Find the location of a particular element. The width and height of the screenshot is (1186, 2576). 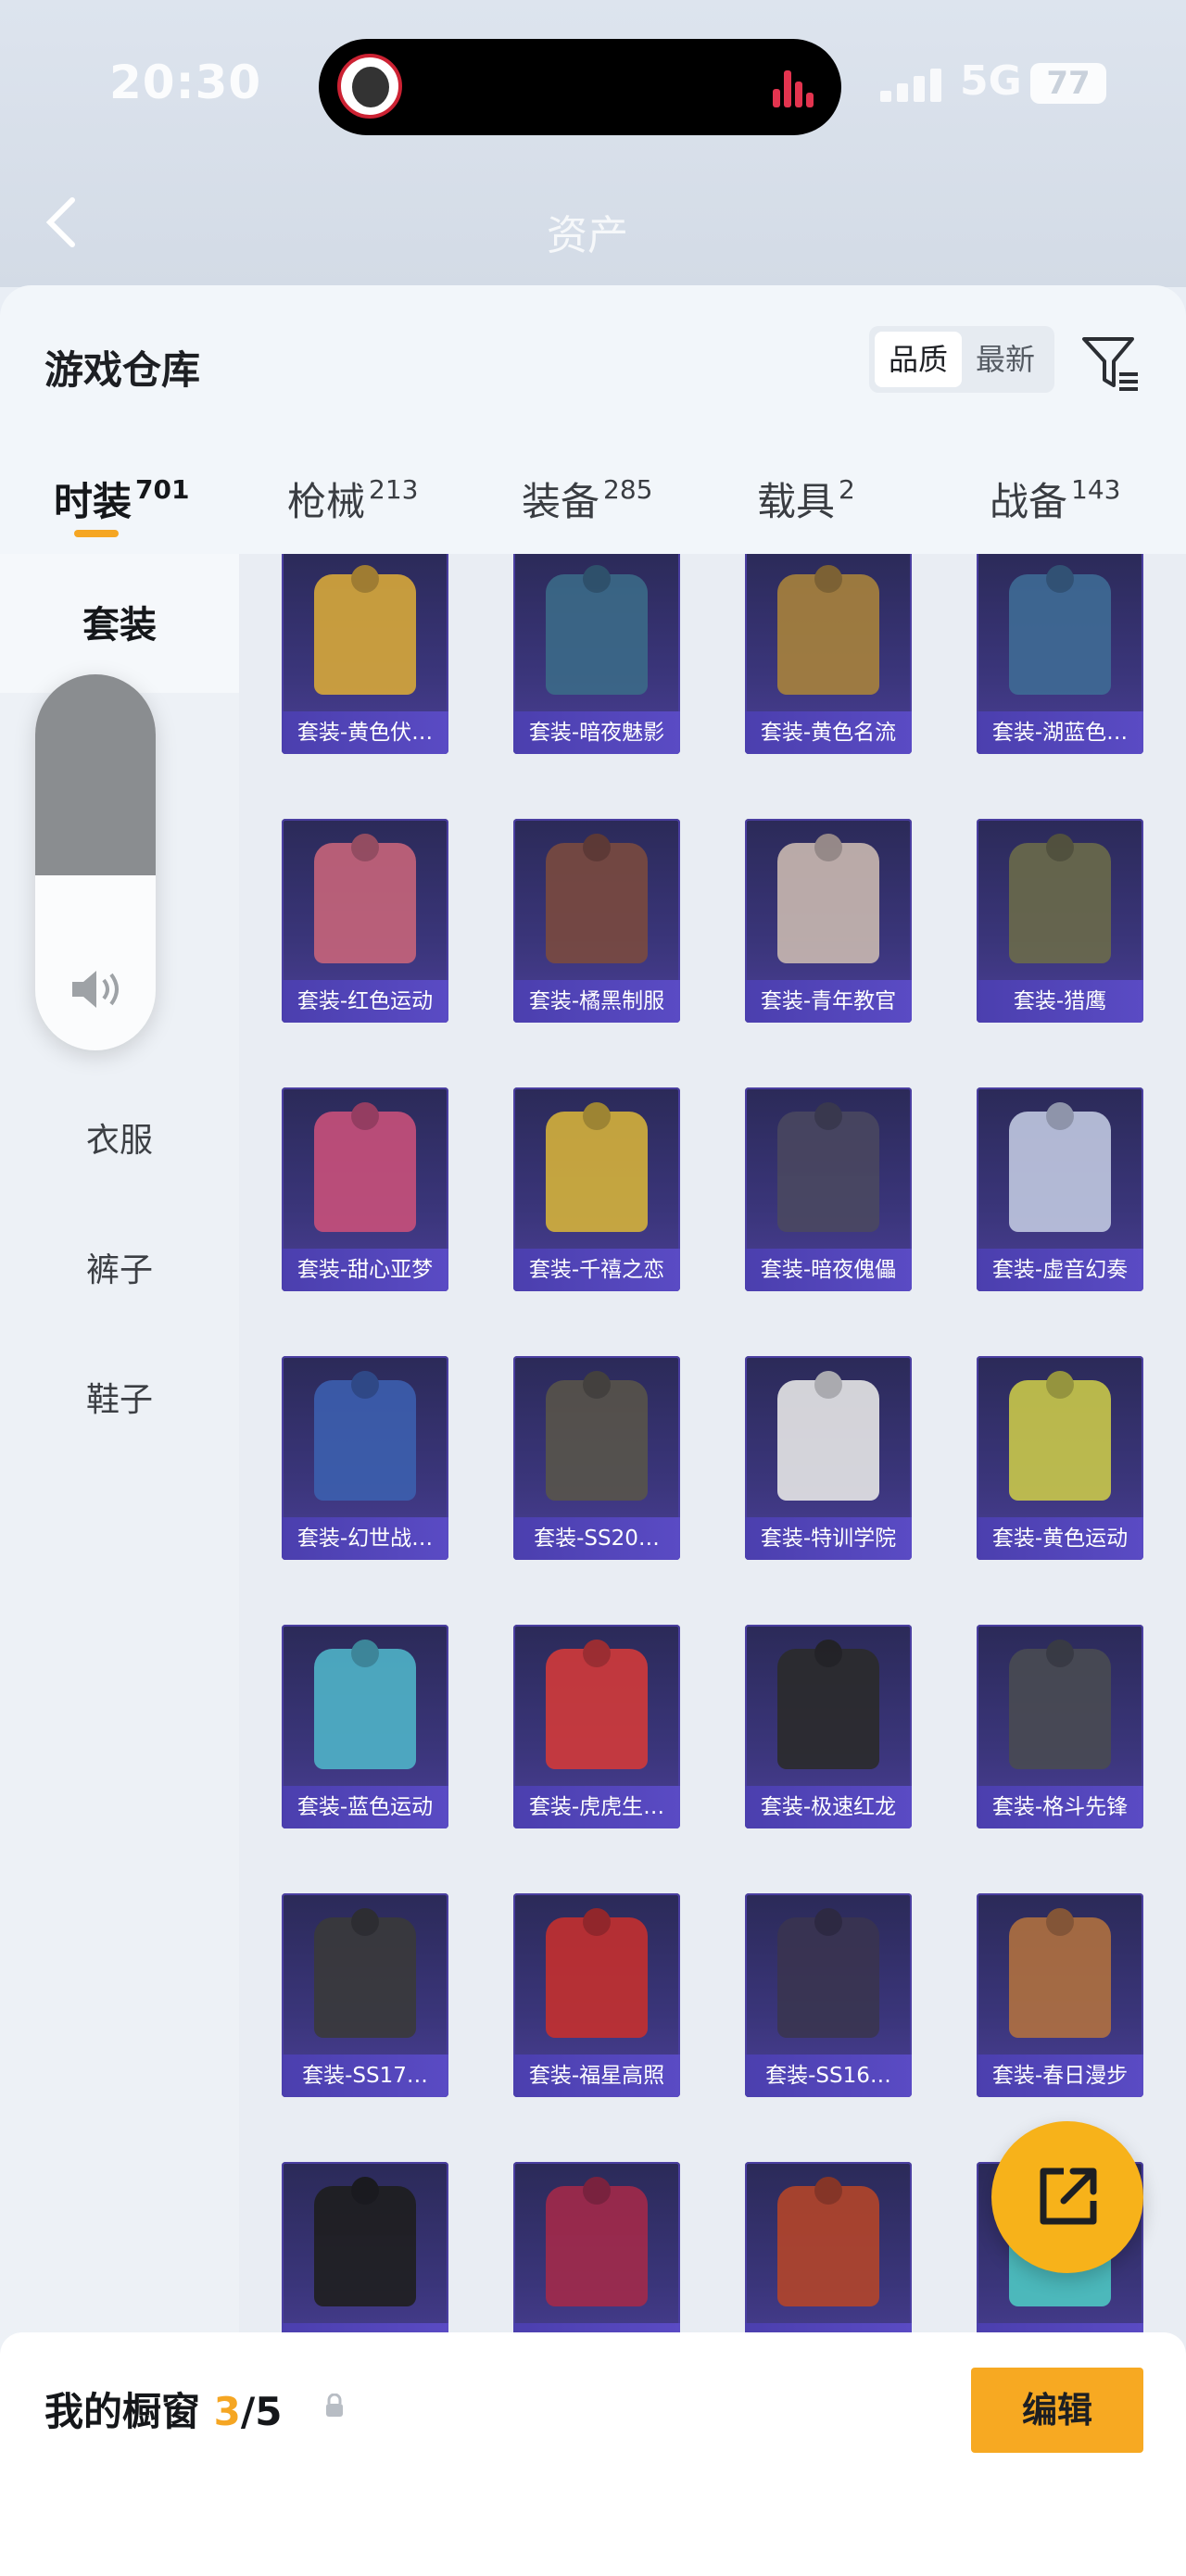

item-card: 套装-虚音幻奏 is located at coordinates (1060, 1189).